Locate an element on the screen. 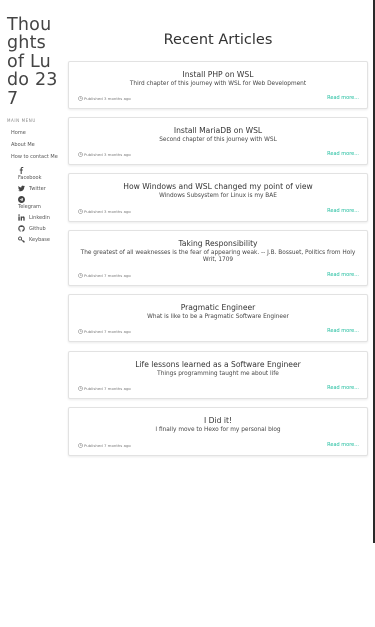 The width and height of the screenshot is (375, 627). social-label-twitter: Twitter is located at coordinates (37, 188).